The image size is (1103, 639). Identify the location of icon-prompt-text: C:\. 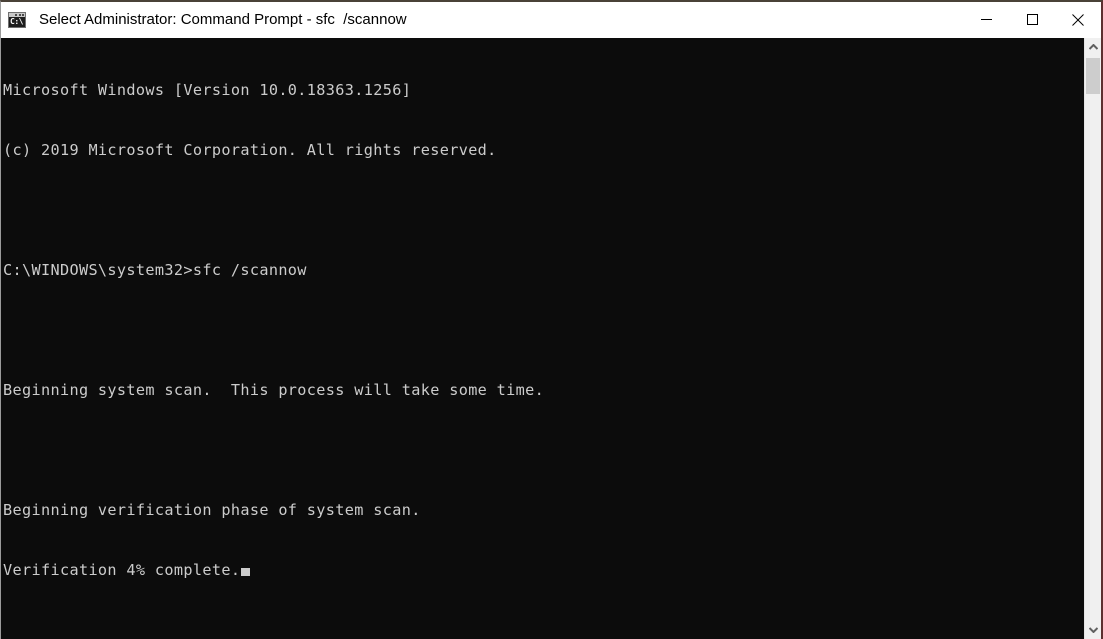
(16, 21).